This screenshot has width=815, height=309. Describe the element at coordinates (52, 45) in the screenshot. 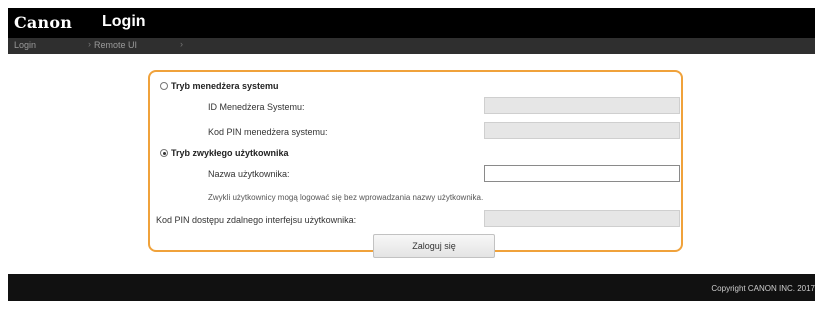

I see `breadcrumb-item-login: Login` at that location.